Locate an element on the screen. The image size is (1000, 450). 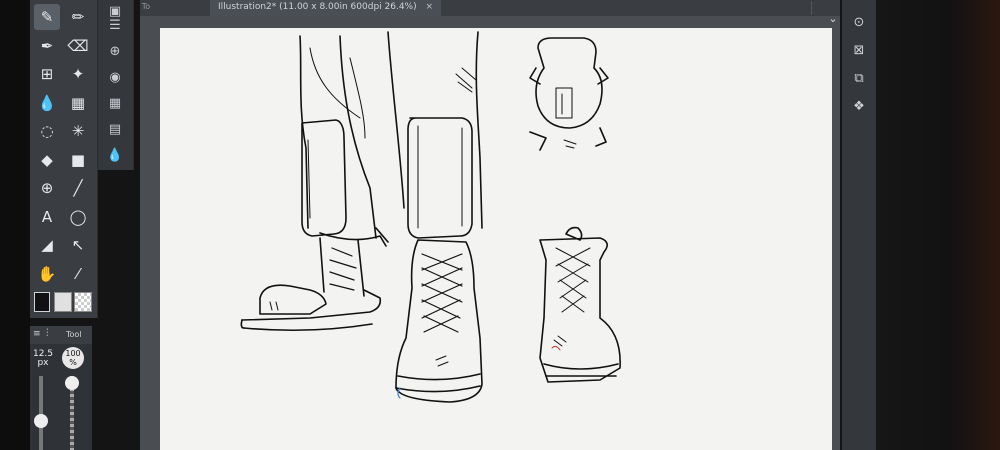
menu-icon: ≡ is located at coordinates (37, 334).